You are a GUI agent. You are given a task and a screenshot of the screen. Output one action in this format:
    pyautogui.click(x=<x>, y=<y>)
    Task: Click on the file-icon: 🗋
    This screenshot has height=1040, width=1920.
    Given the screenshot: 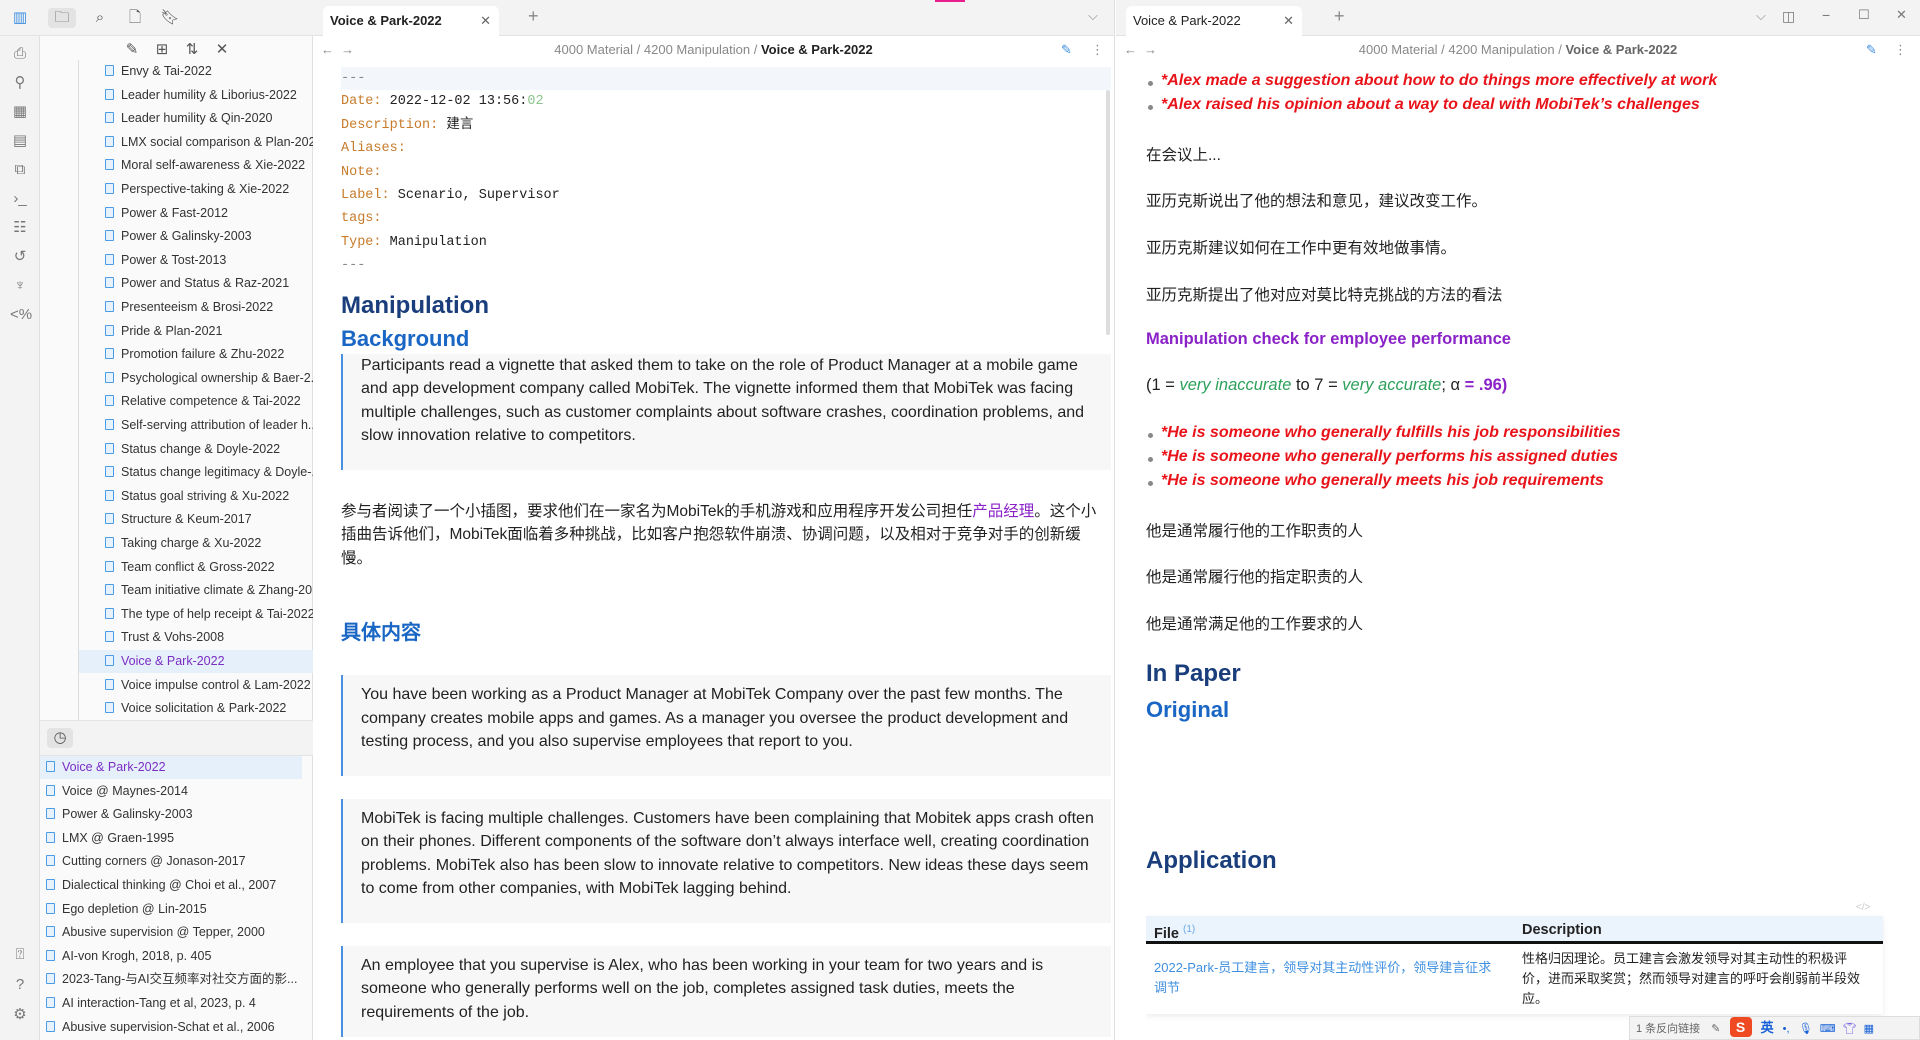 What is the action you would take?
    pyautogui.click(x=135, y=18)
    